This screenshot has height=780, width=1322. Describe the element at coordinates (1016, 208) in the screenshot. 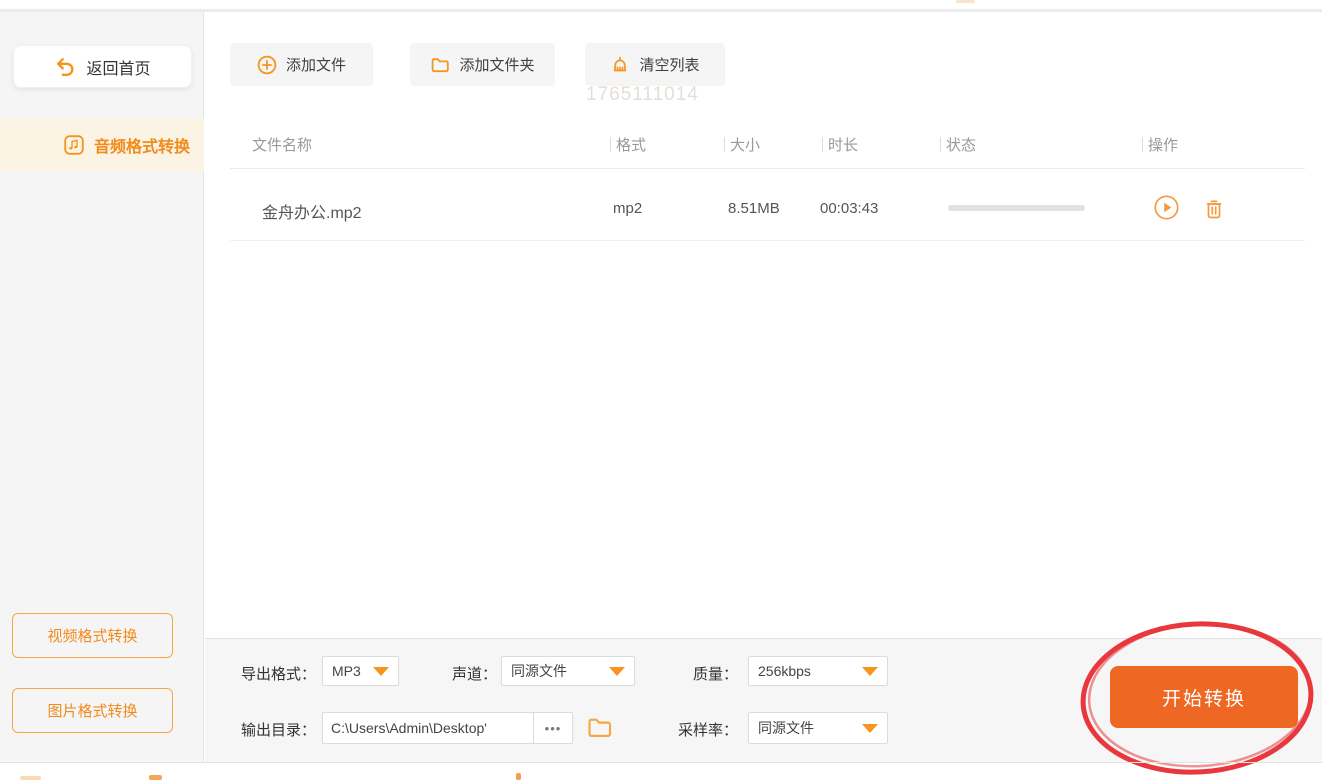

I see `conversion-progress-bar` at that location.